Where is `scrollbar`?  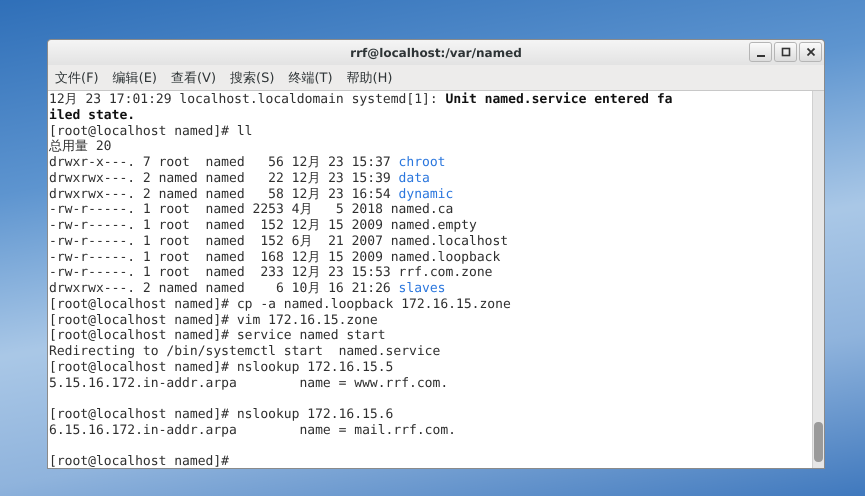 scrollbar is located at coordinates (818, 279).